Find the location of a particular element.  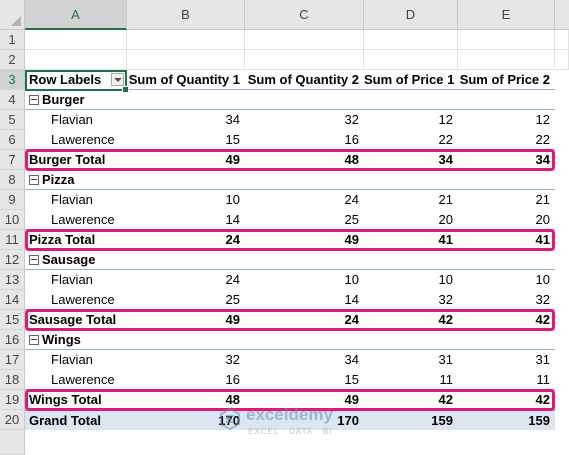

row-header-15: 15 is located at coordinates (12, 320).